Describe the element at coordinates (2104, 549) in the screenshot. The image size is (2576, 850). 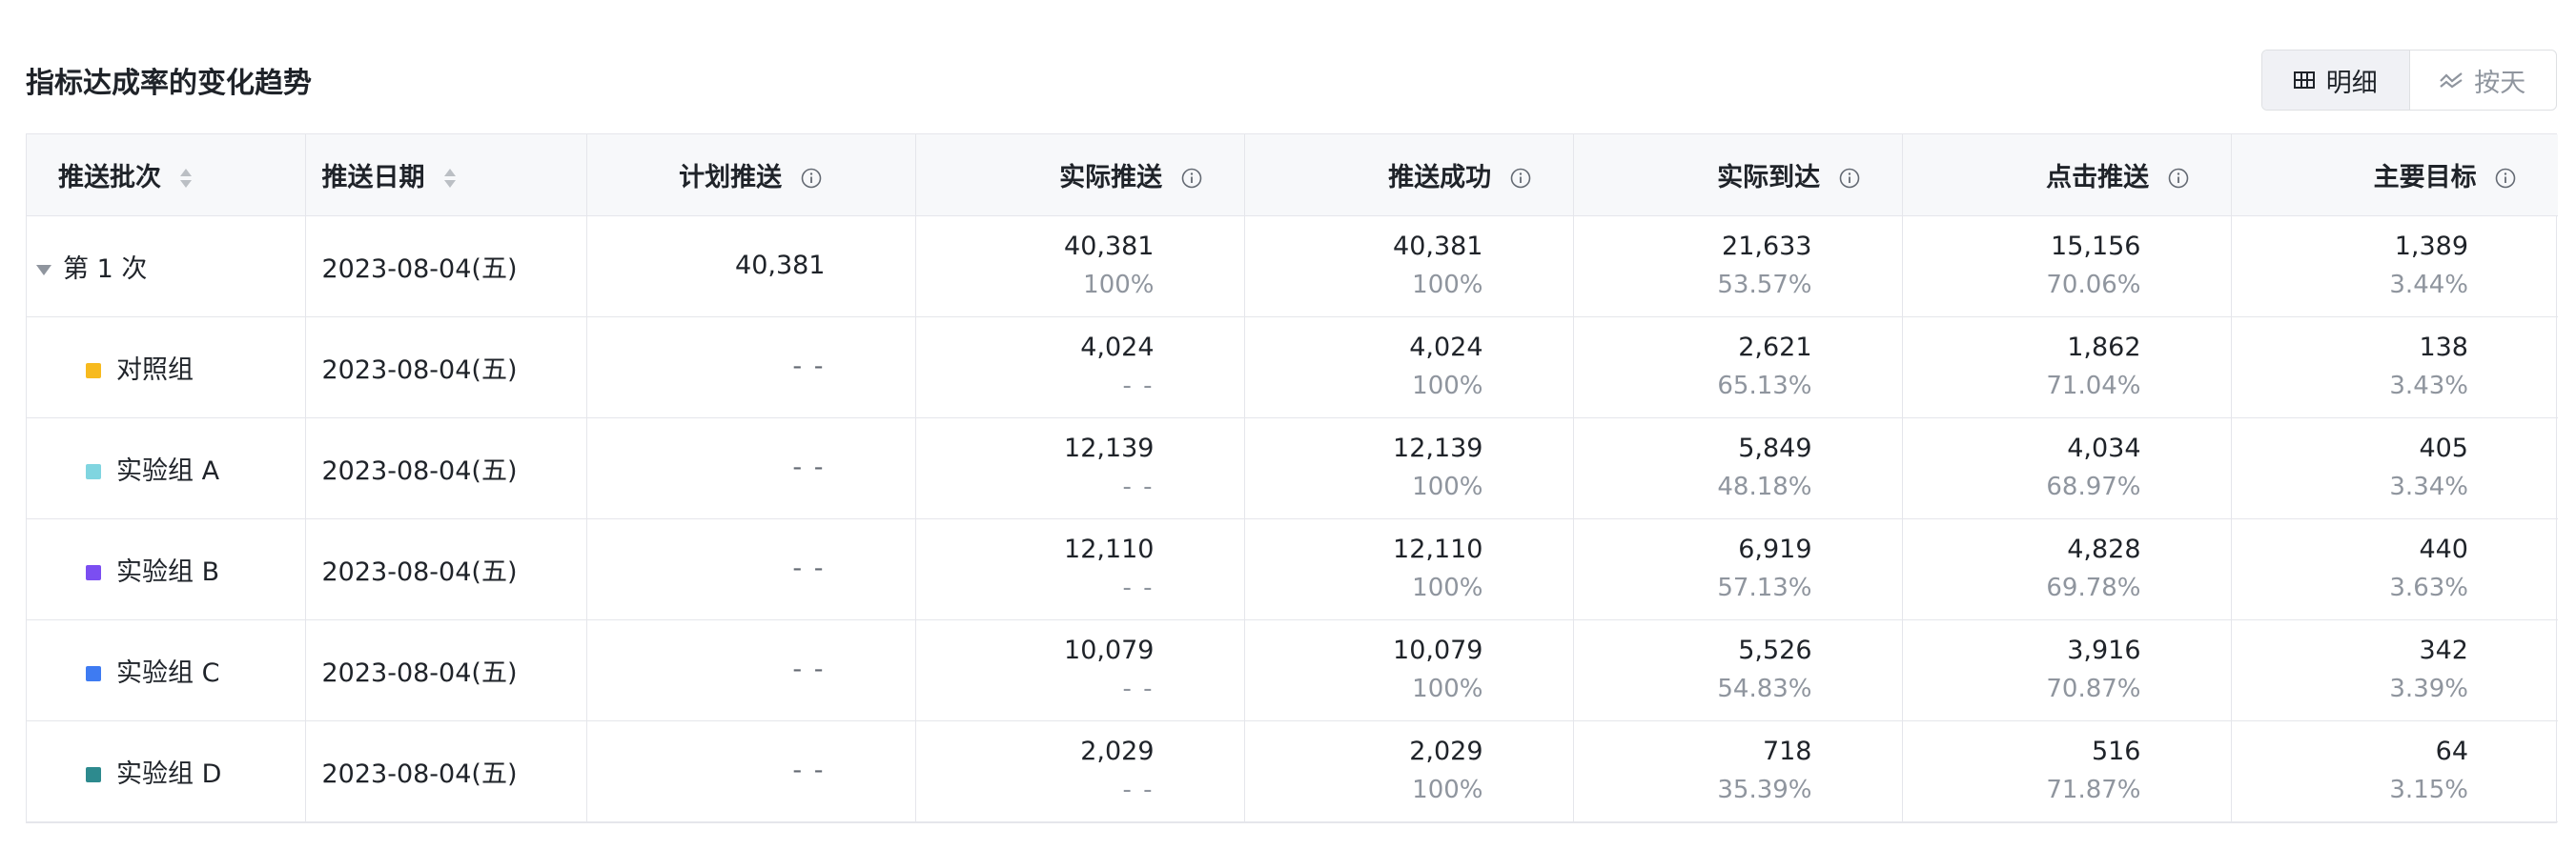
I see `click-value: 4,828` at that location.